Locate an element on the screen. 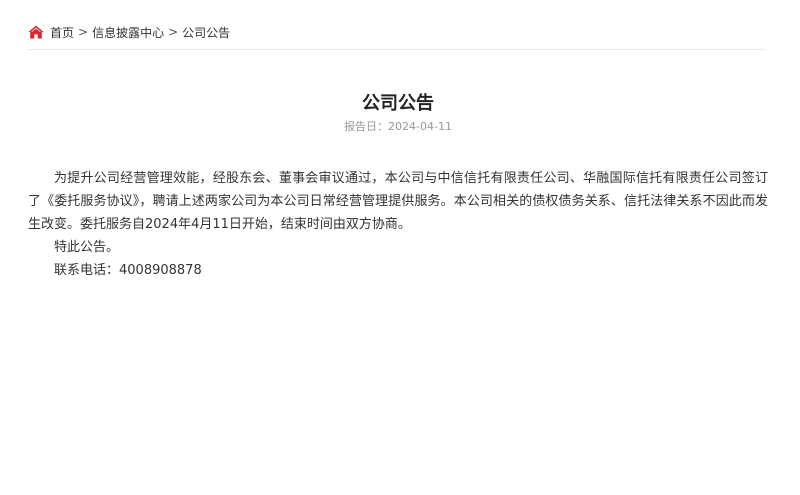  home-icon is located at coordinates (36, 32).